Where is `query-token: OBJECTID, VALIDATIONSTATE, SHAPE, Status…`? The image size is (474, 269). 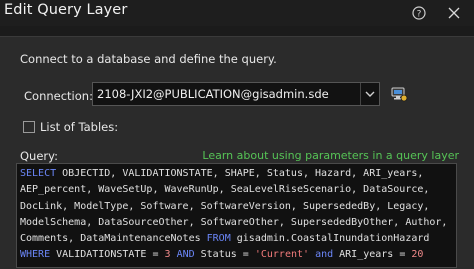
query-token: OBJECTID, VALIDATIONSTATE, SHAPE, Status… is located at coordinates (240, 173).